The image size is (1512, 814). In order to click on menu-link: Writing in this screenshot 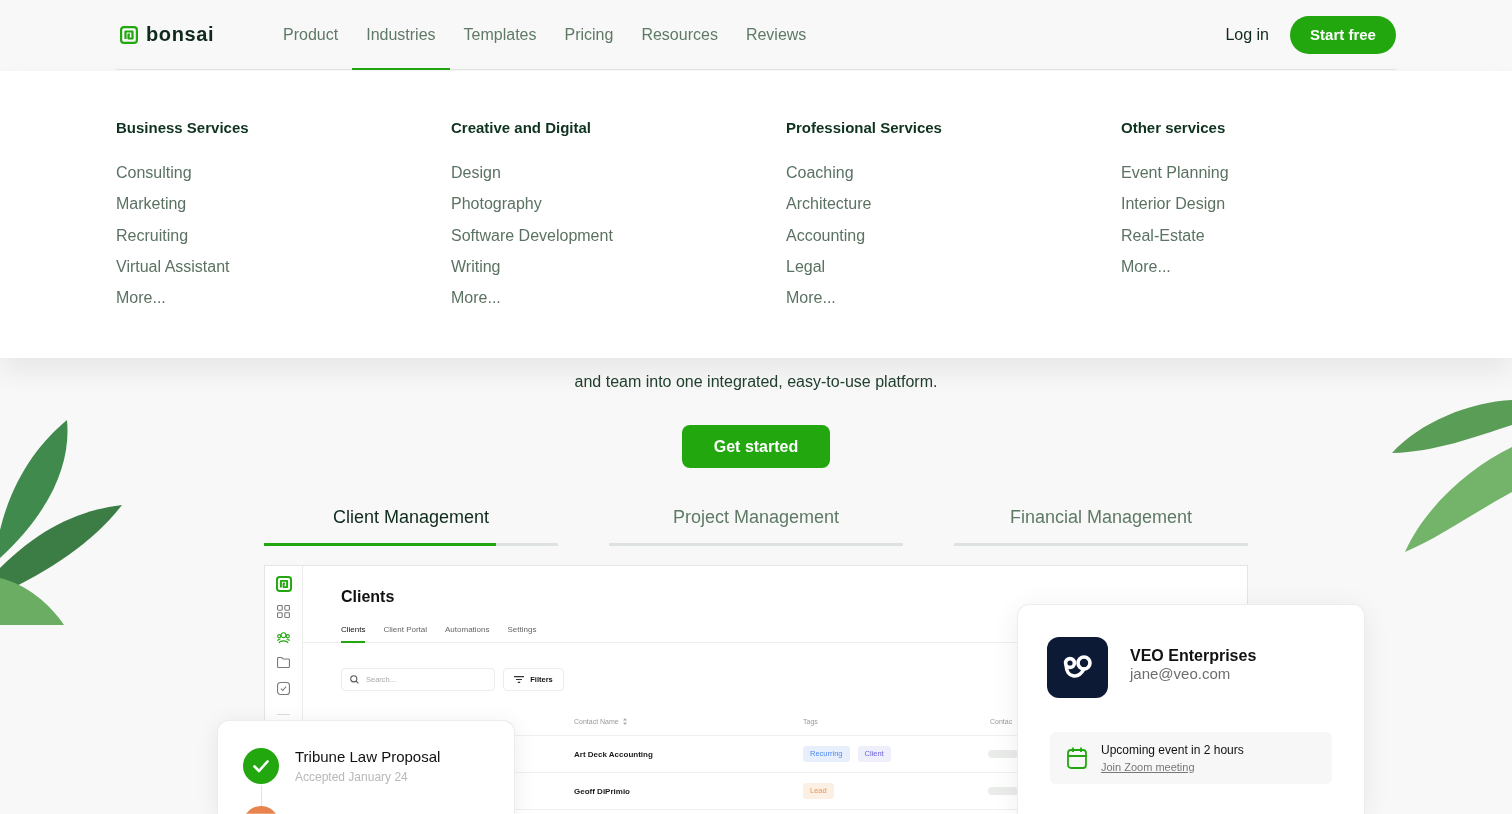, I will do `click(476, 266)`.